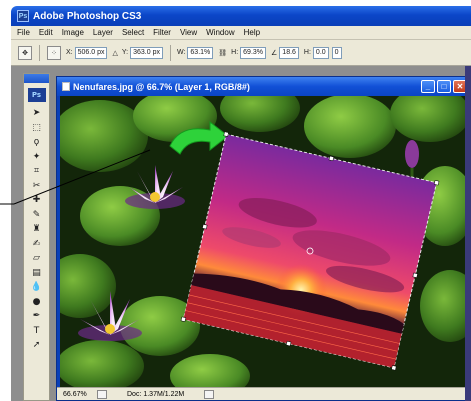 Image resolution: width=471 pixels, height=401 pixels. I want to click on marquee-tool-icon: ⬚, so click(36, 128).